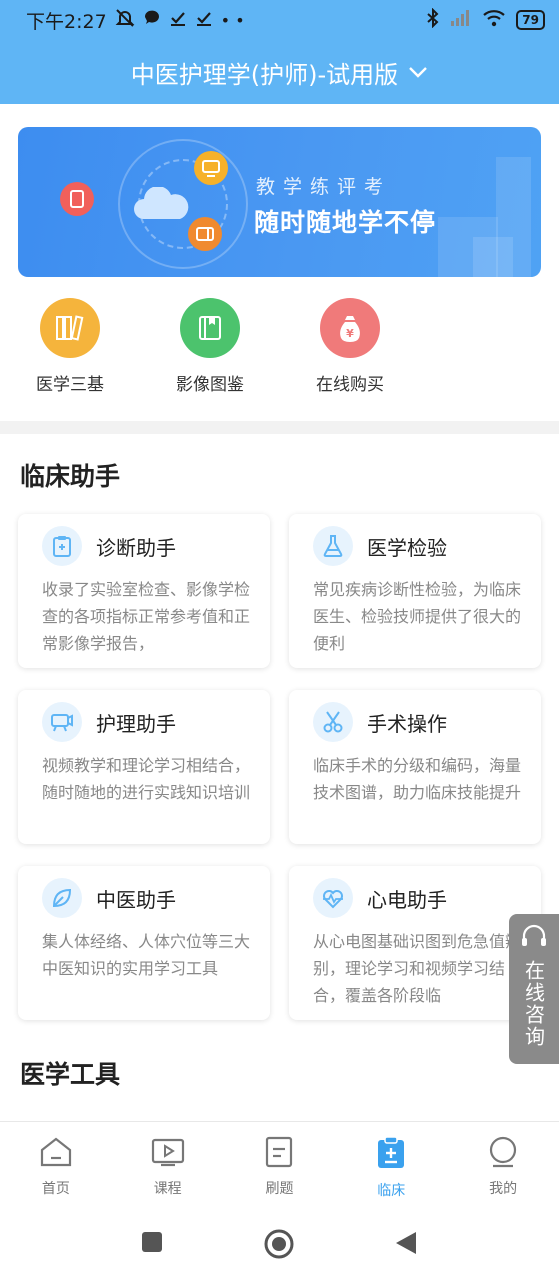  Describe the element at coordinates (62, 898) in the screenshot. I see `leaf-icon` at that location.